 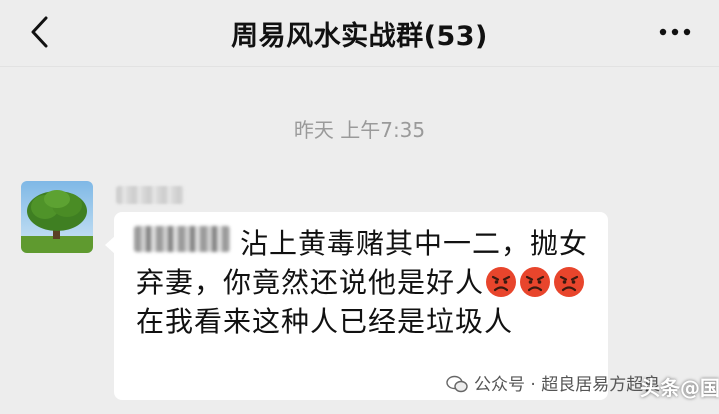 I want to click on wechat-icon, so click(x=457, y=384).